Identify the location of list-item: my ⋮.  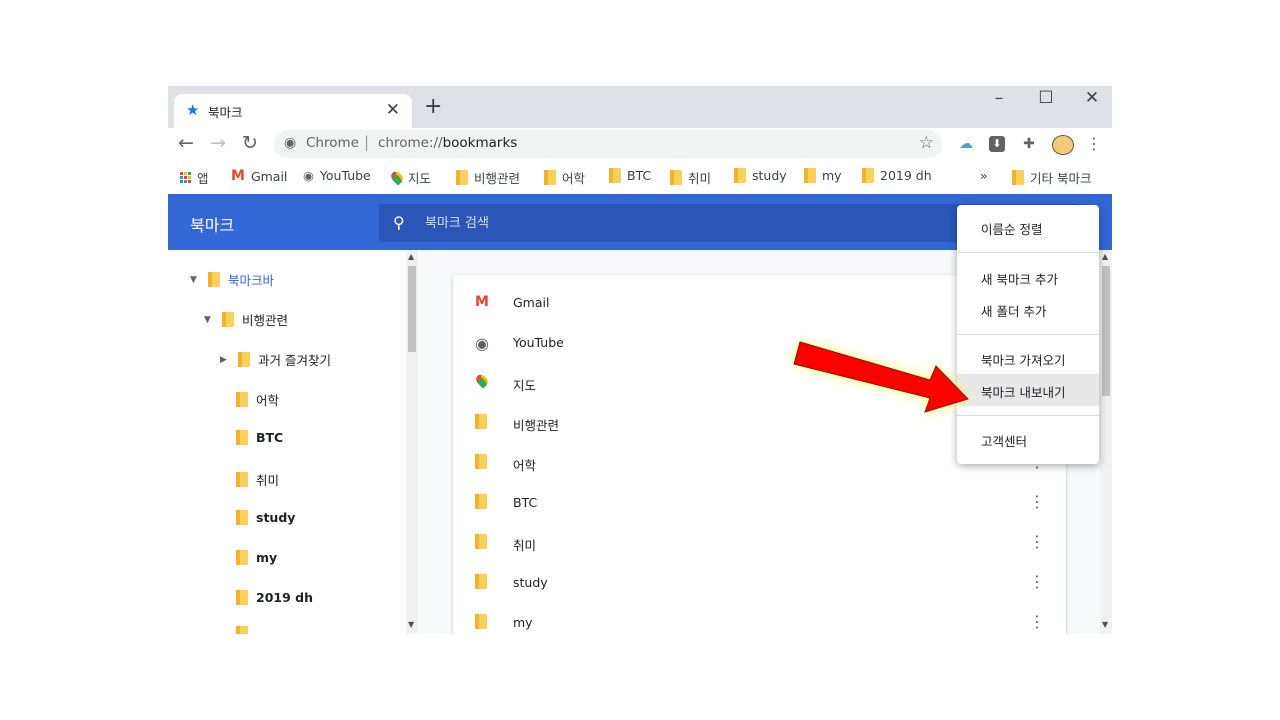
(759, 618).